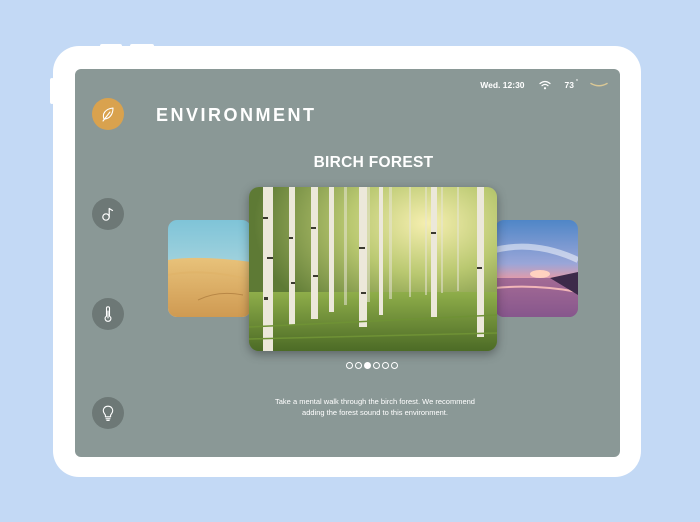 The width and height of the screenshot is (700, 522). What do you see at coordinates (236, 115) in the screenshot?
I see `page-title: ENVIRONMENT` at bounding box center [236, 115].